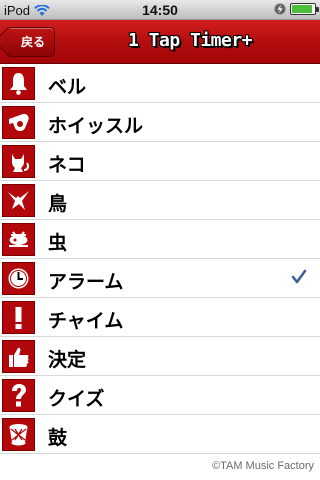 This screenshot has width=320, height=480. I want to click on list-item-label: ホイッスル, so click(96, 126).